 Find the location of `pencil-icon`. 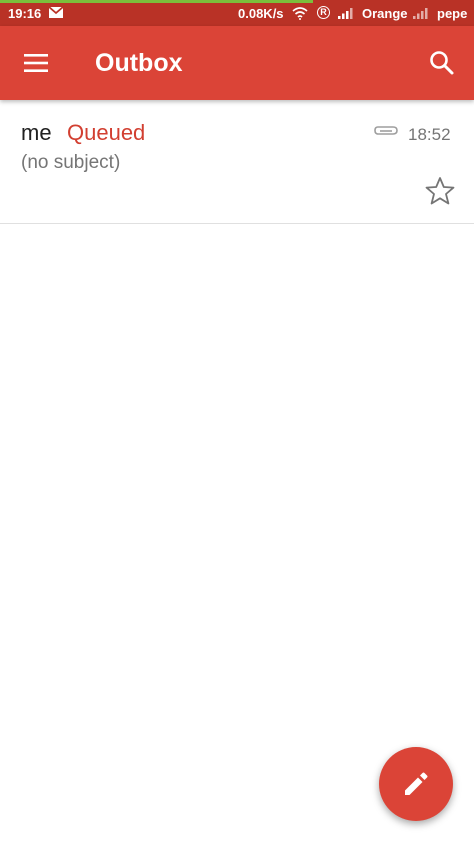

pencil-icon is located at coordinates (416, 783).